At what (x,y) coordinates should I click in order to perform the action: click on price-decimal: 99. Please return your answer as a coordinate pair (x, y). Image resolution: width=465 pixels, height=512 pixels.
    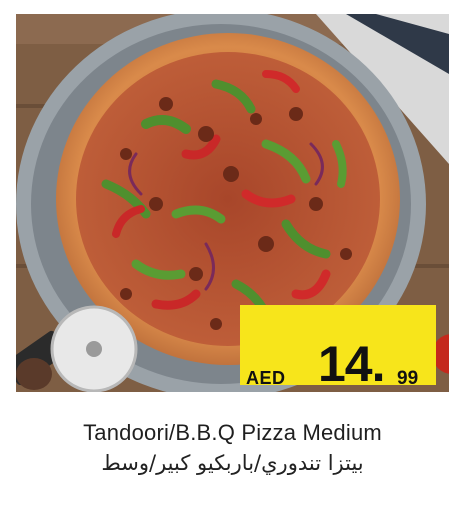
    Looking at the image, I should click on (408, 378).